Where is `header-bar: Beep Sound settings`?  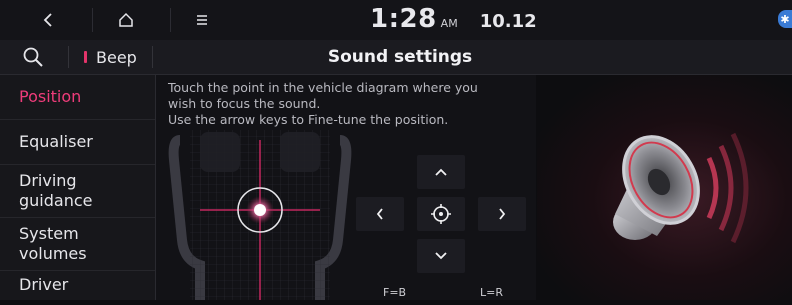
header-bar: Beep Sound settings is located at coordinates (396, 57).